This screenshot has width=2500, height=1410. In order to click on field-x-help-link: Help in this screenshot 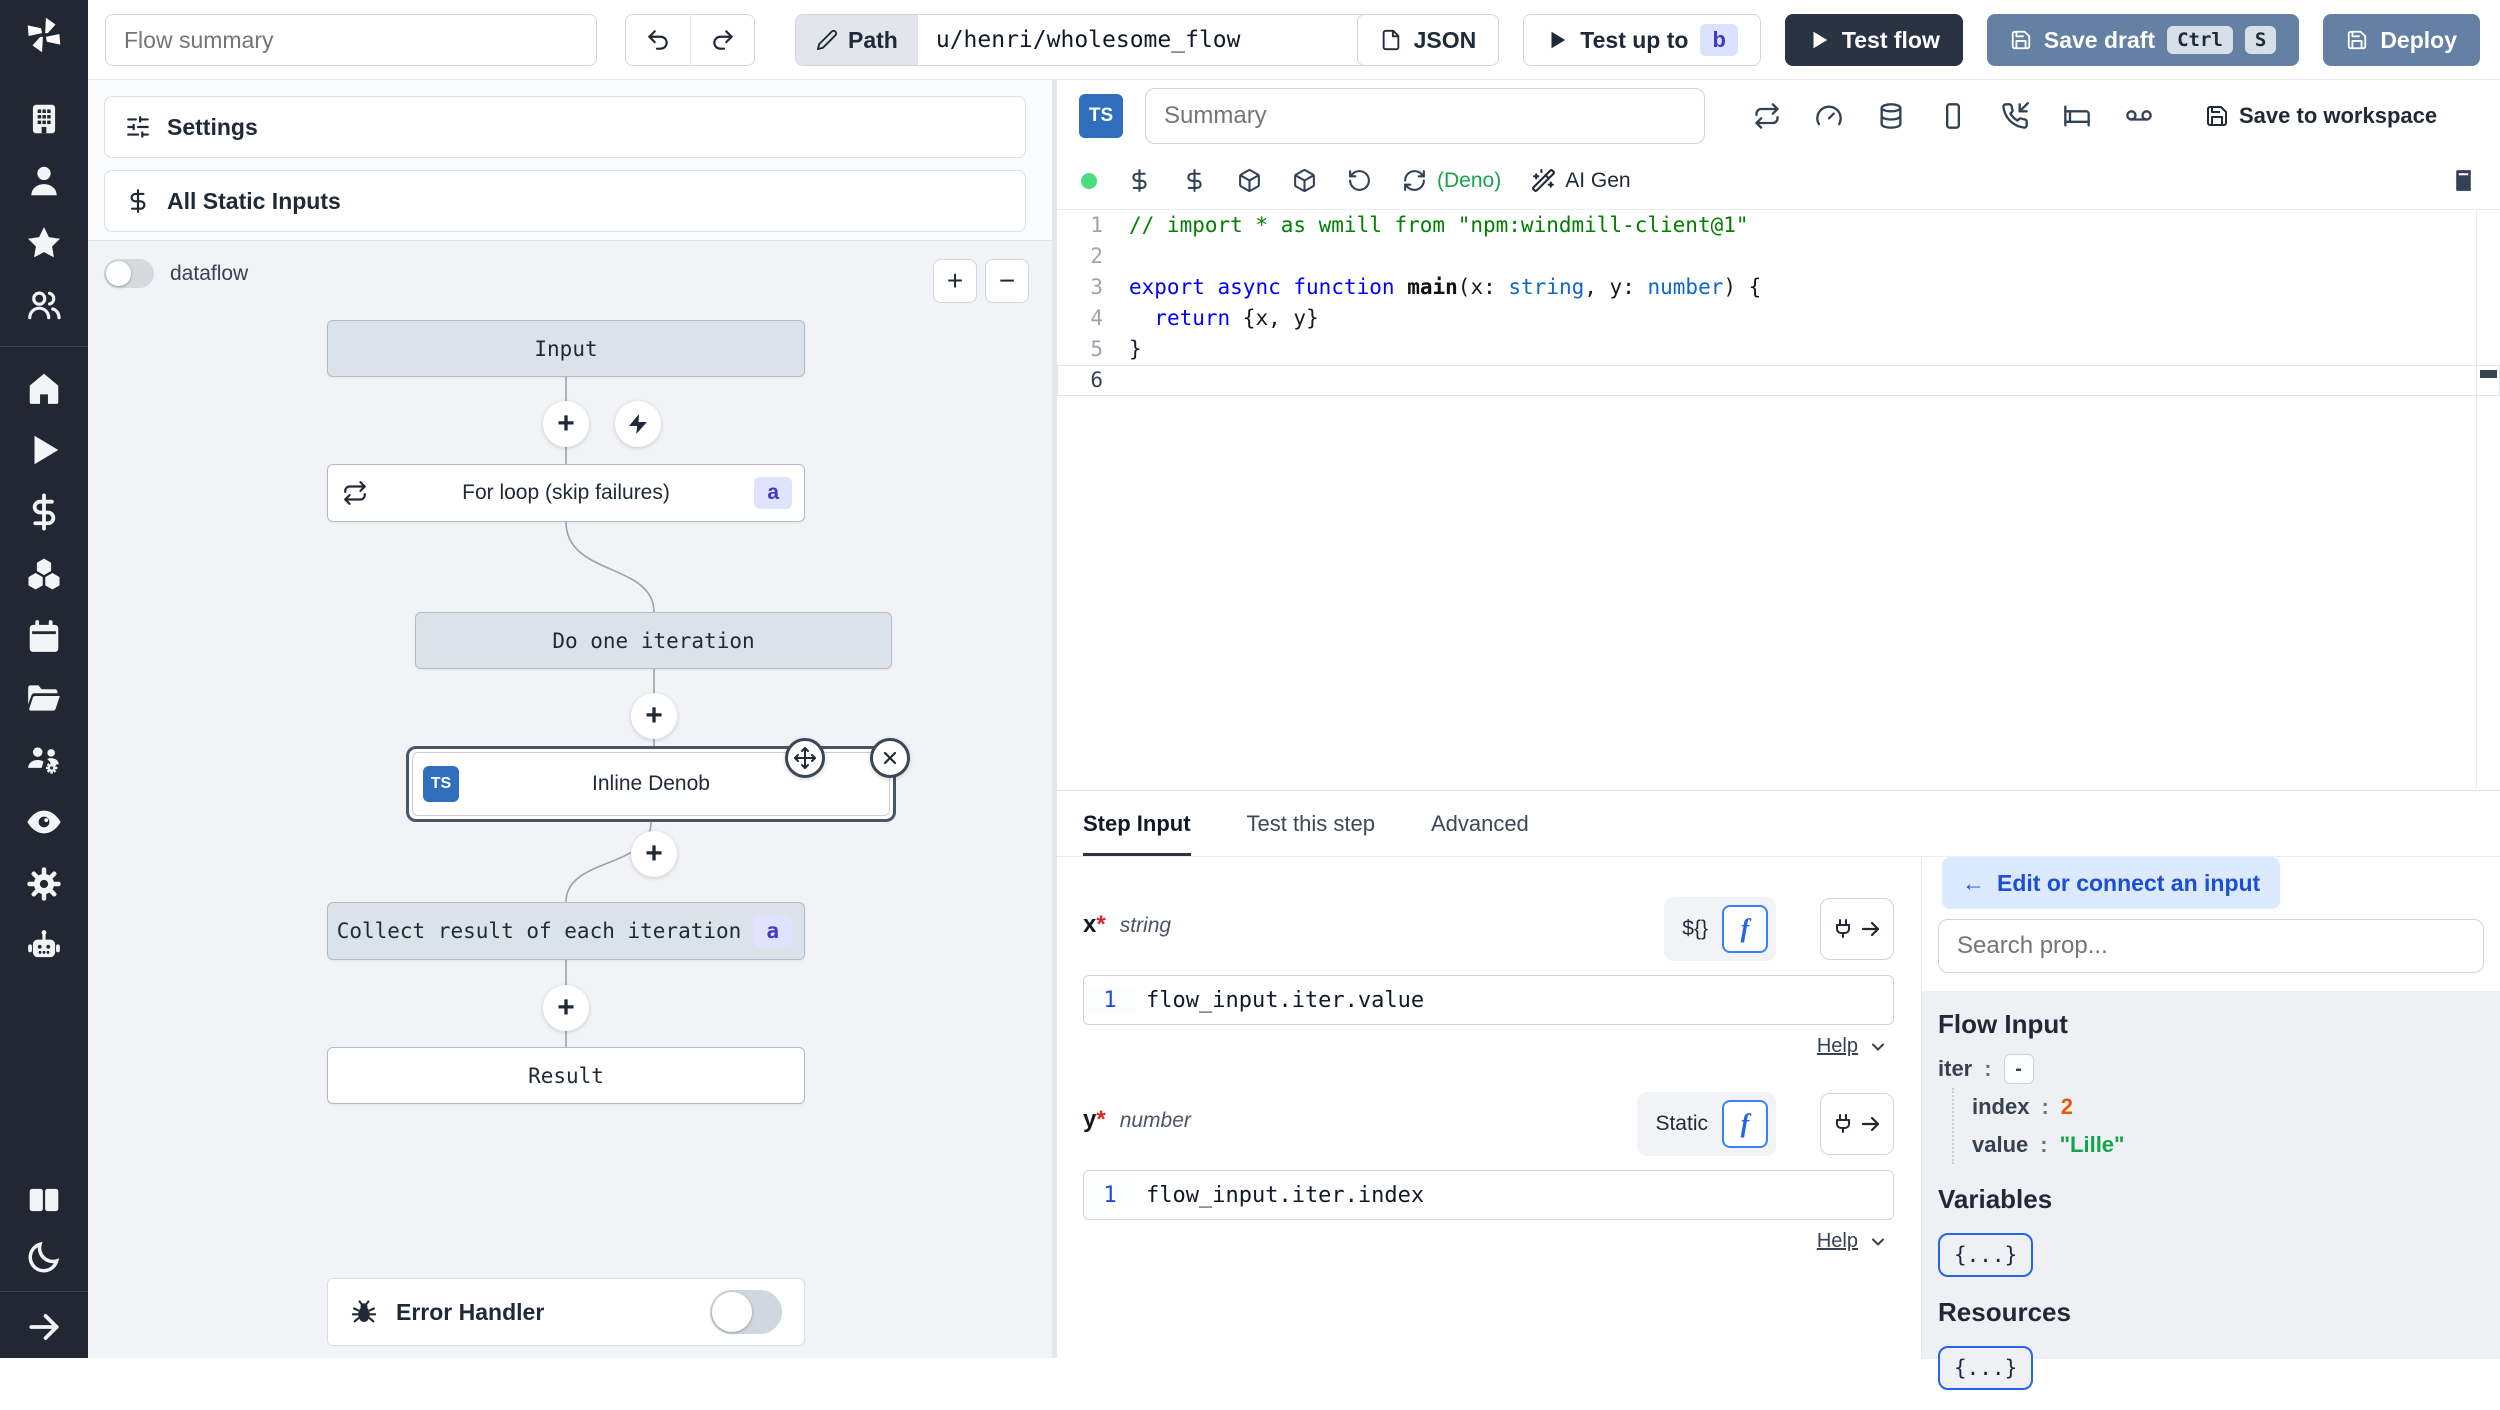, I will do `click(1837, 1046)`.